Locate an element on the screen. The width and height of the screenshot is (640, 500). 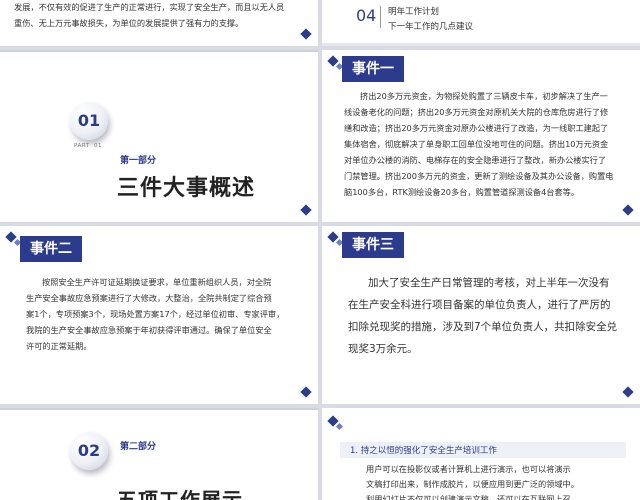
event-line: 集体宿舍，彻底解决了单身职工回单位没地可住的问题。挤出10万元资金 is located at coordinates (476, 144).